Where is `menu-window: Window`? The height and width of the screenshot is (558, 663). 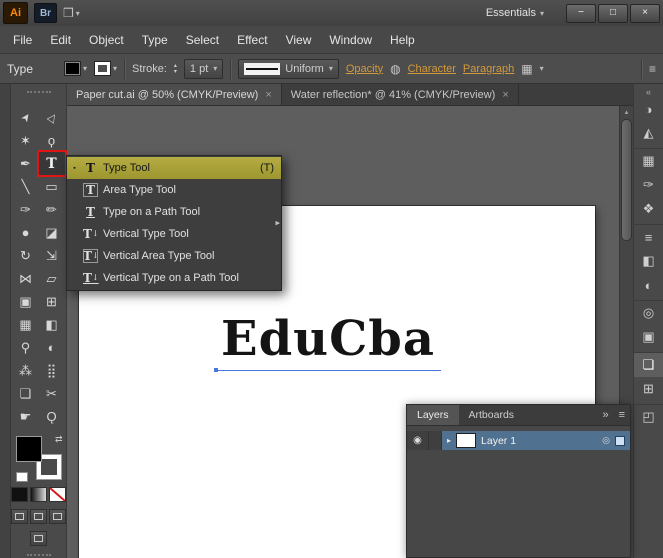 menu-window: Window is located at coordinates (350, 39).